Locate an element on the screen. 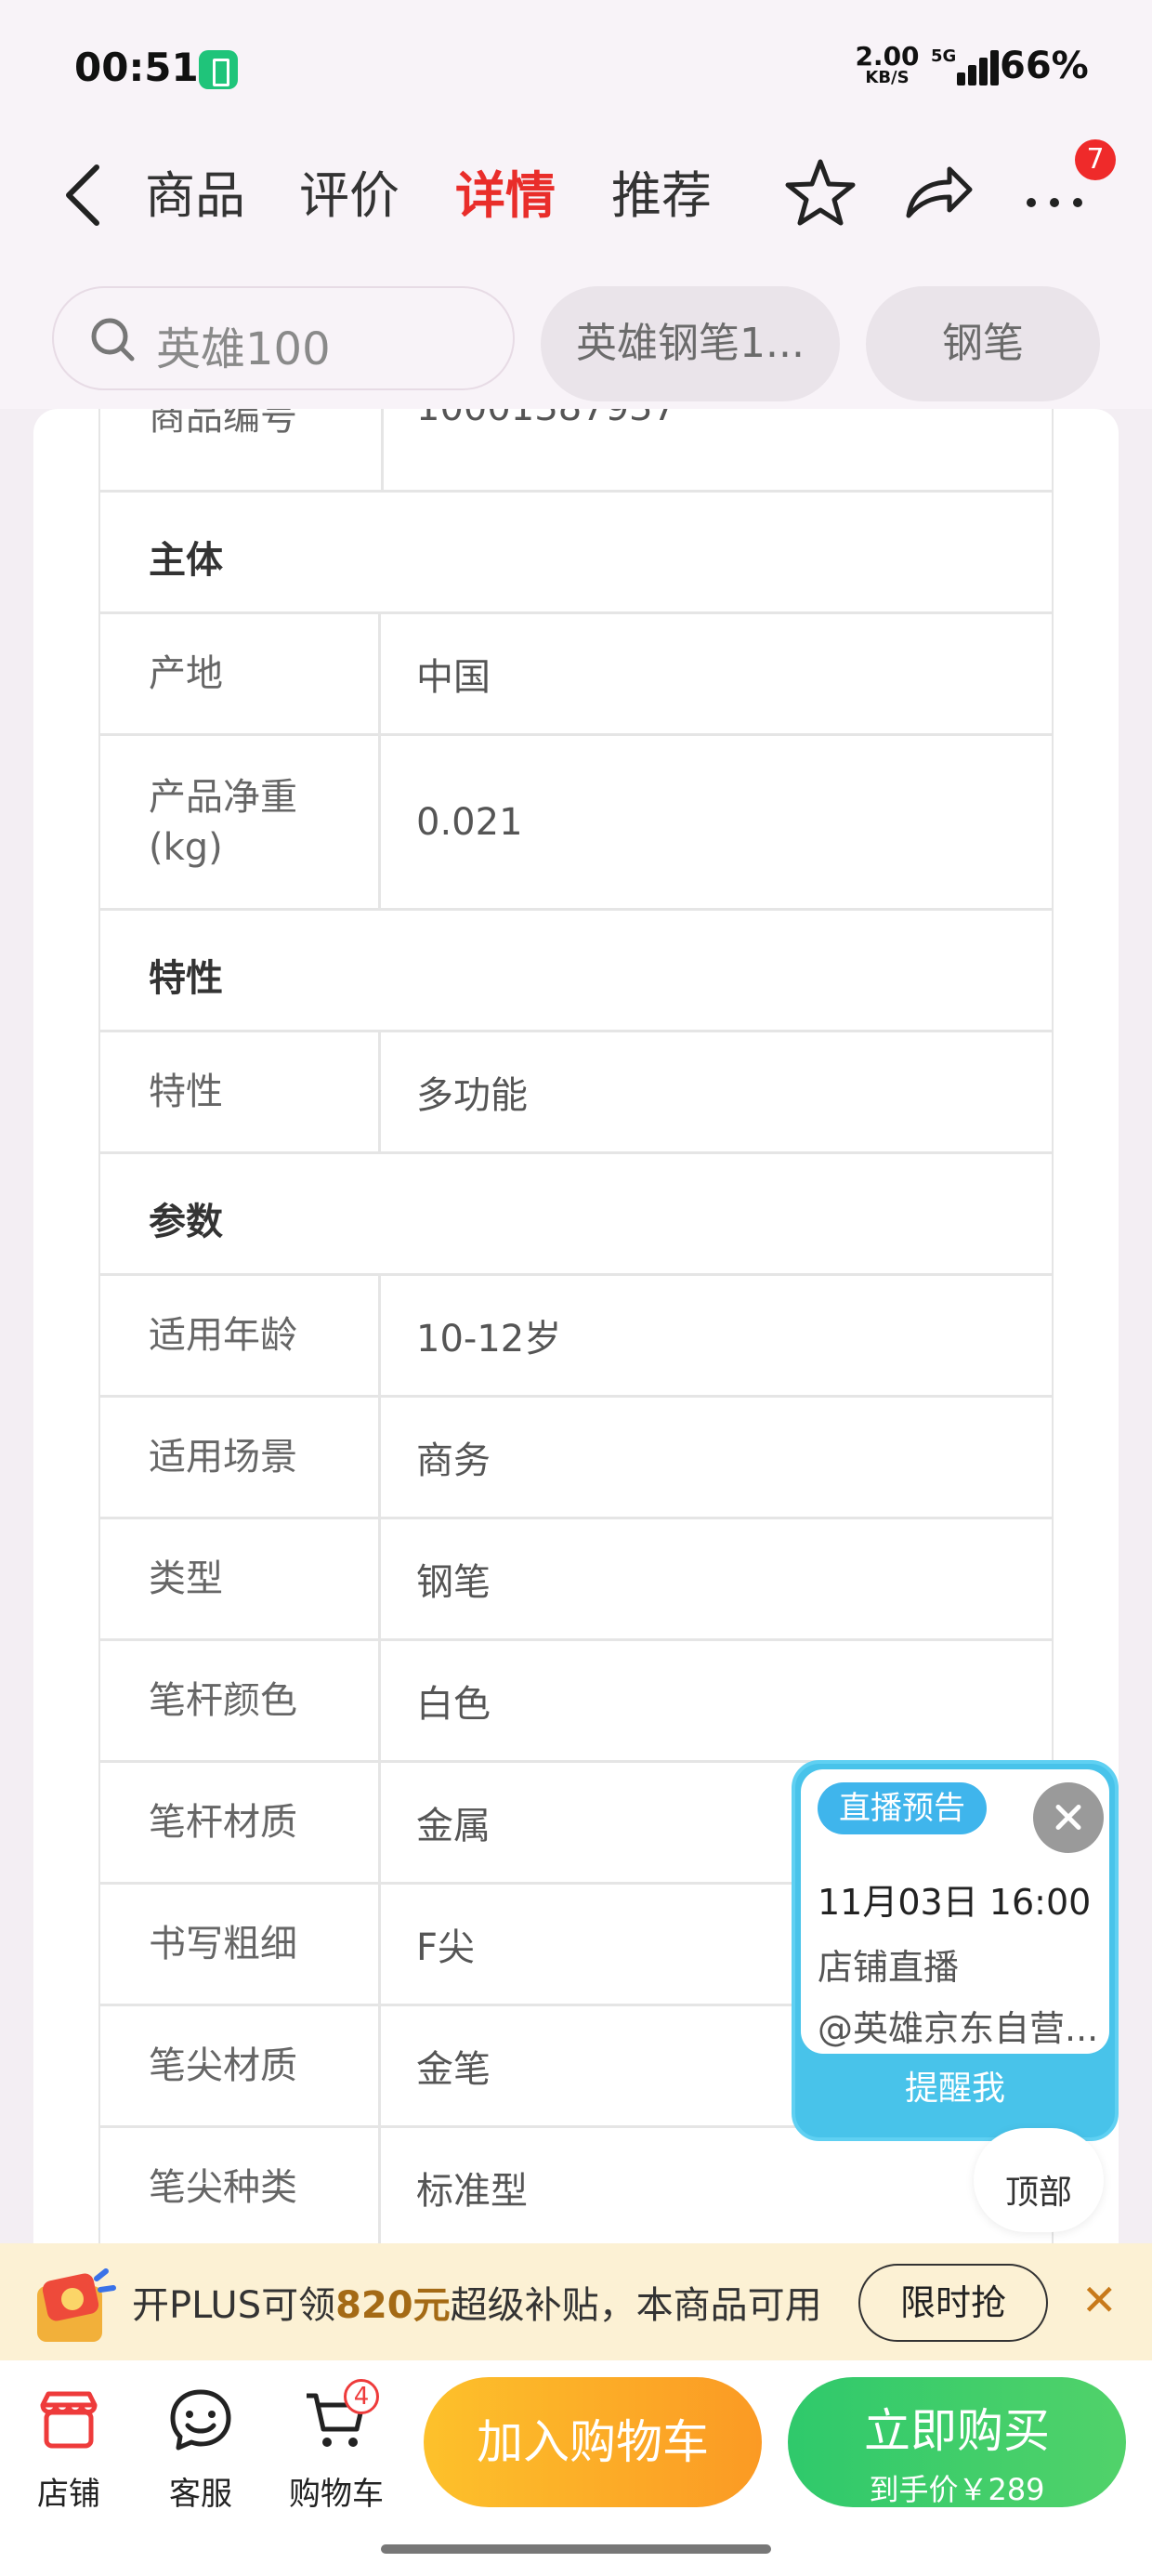 The image size is (1152, 2576). buy-now-label: 立即购买 is located at coordinates (957, 2431).